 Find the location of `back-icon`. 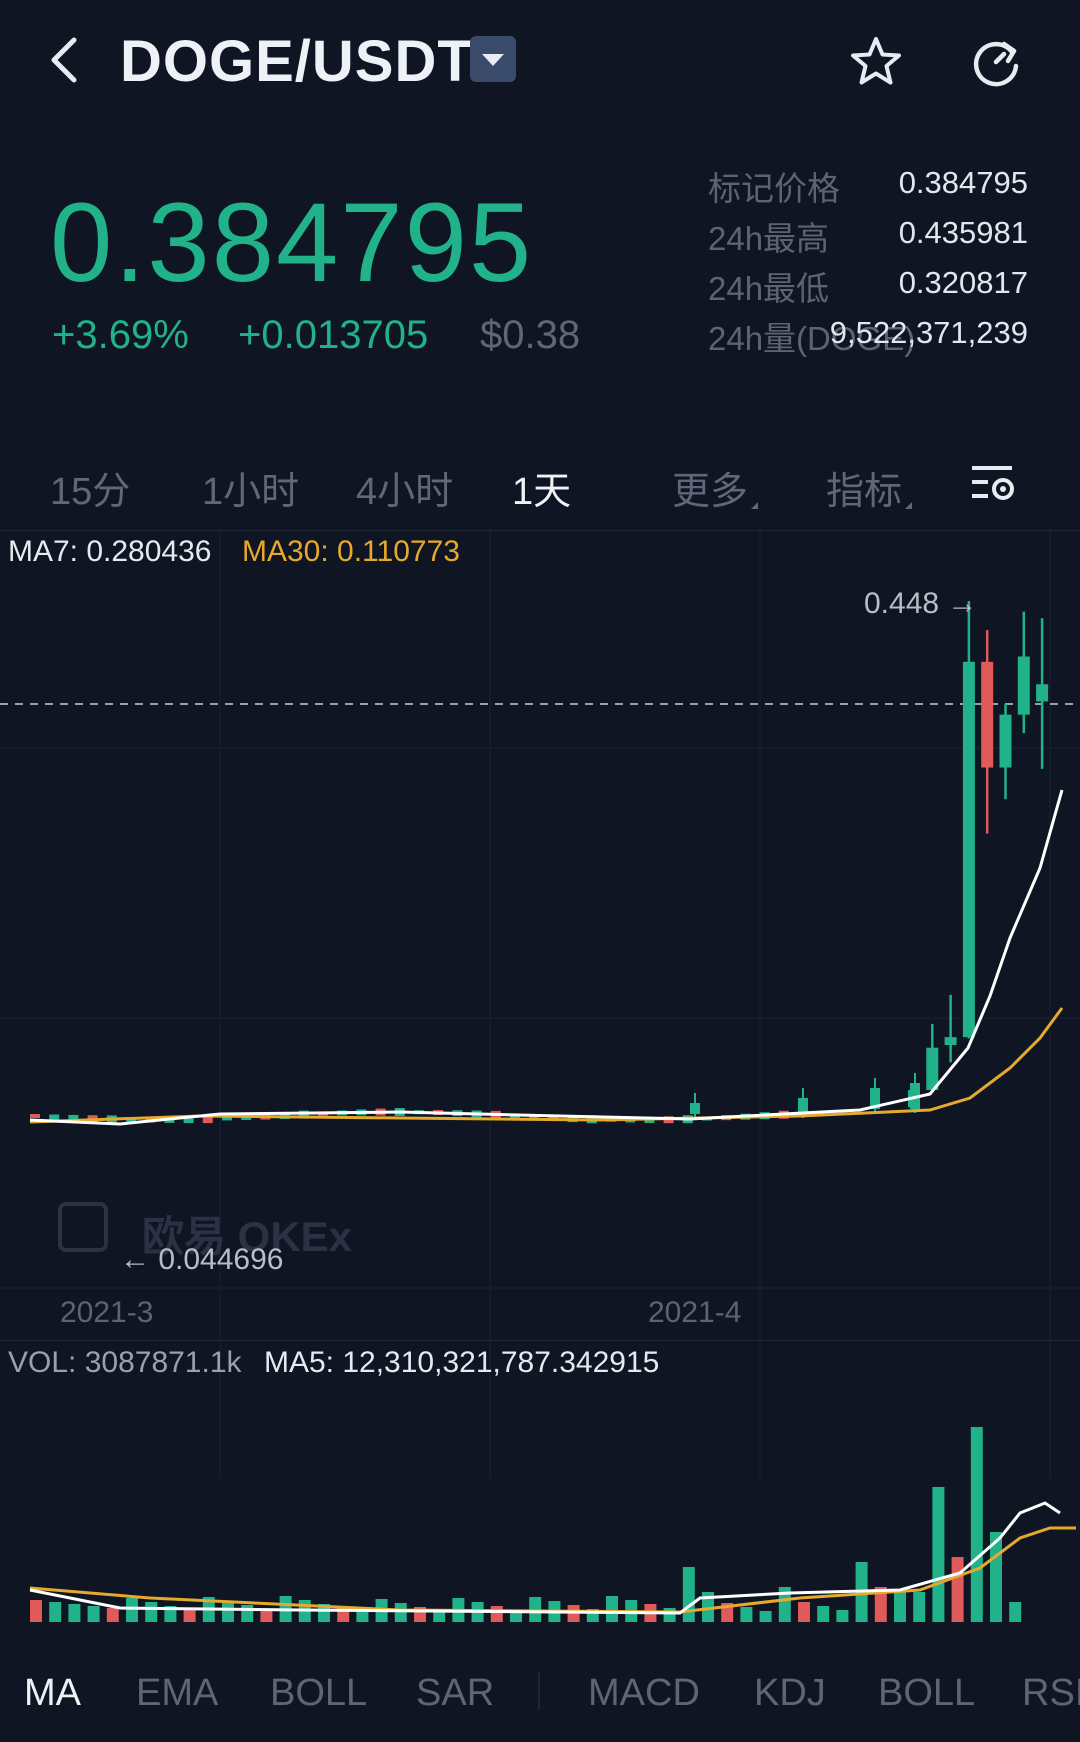

back-icon is located at coordinates (65, 60).